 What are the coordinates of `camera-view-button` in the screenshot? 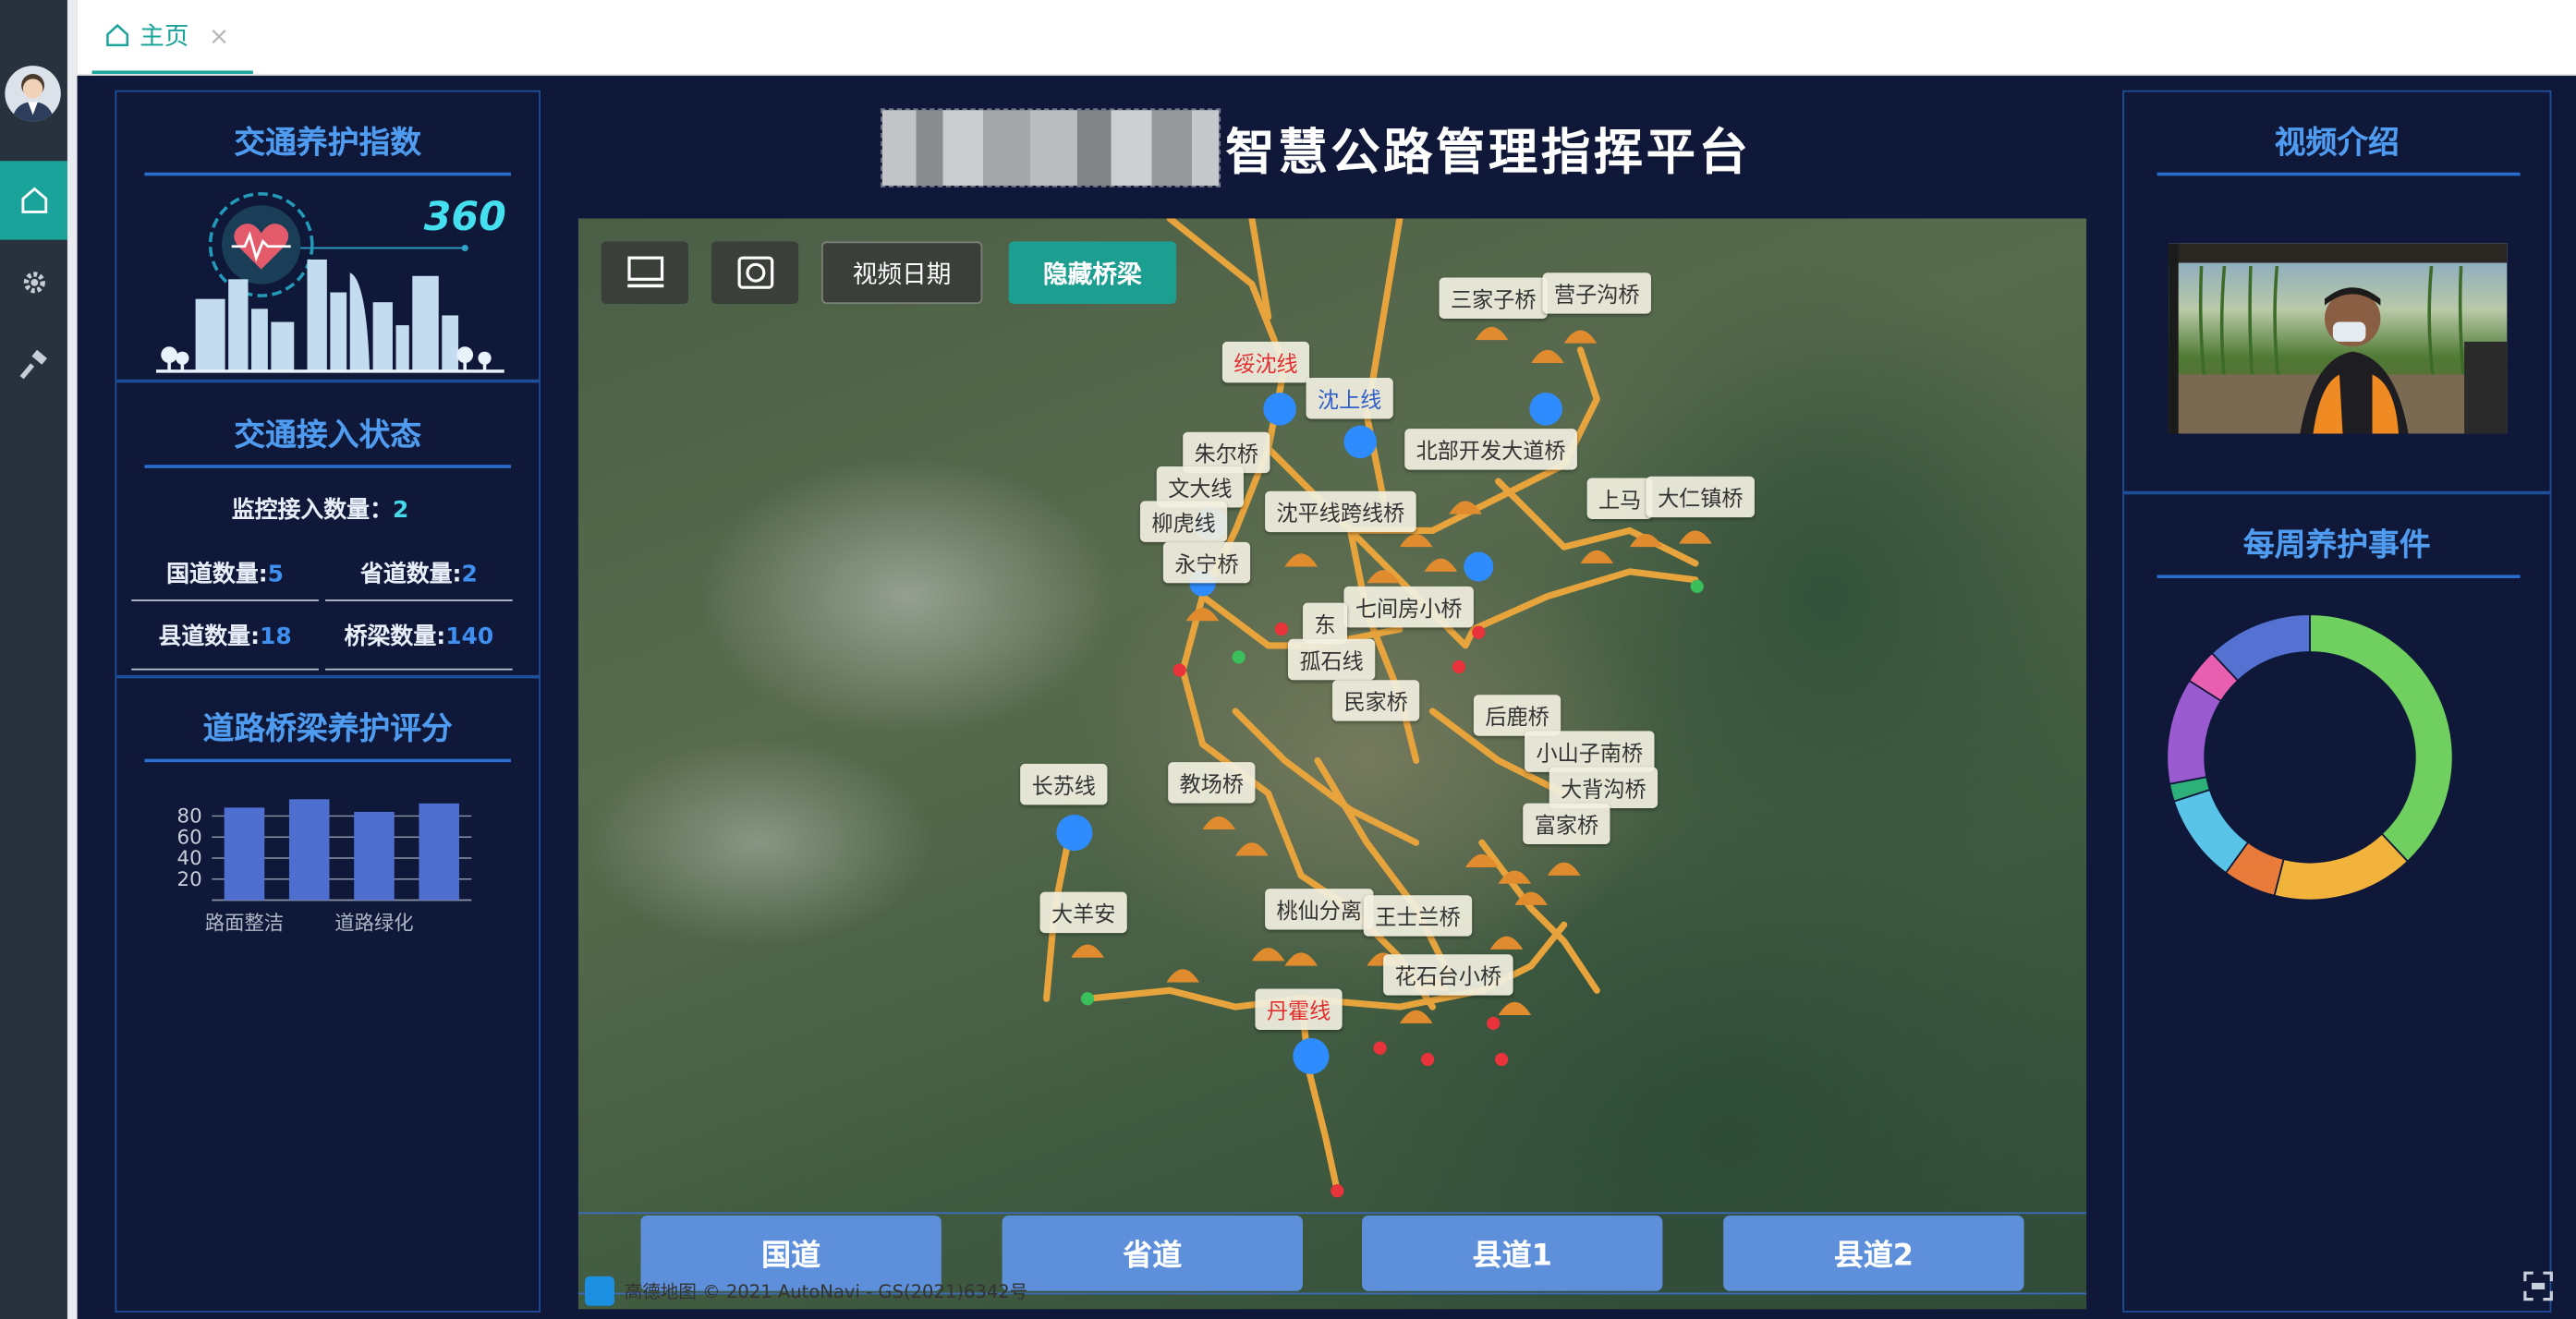 It's located at (755, 272).